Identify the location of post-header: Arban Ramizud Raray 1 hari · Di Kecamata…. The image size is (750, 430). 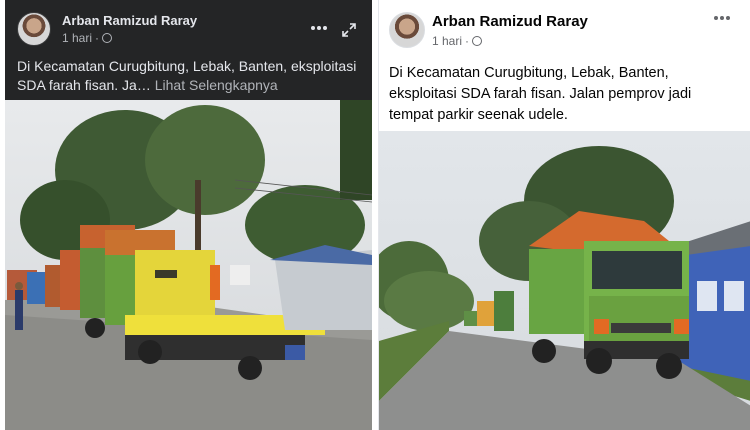
(188, 50).